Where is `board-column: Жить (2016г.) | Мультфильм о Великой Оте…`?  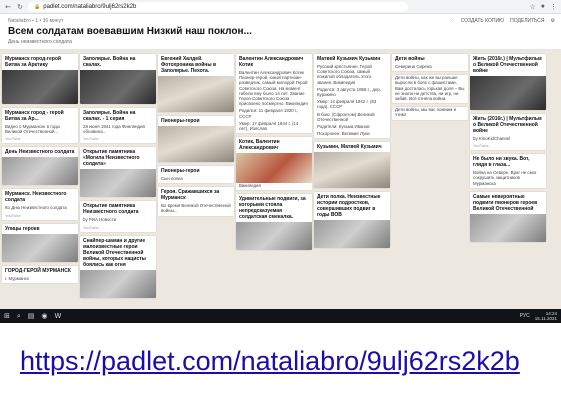
board-column: Жить (2016г.) | Мультфильм о Великой Оте… is located at coordinates (508, 150).